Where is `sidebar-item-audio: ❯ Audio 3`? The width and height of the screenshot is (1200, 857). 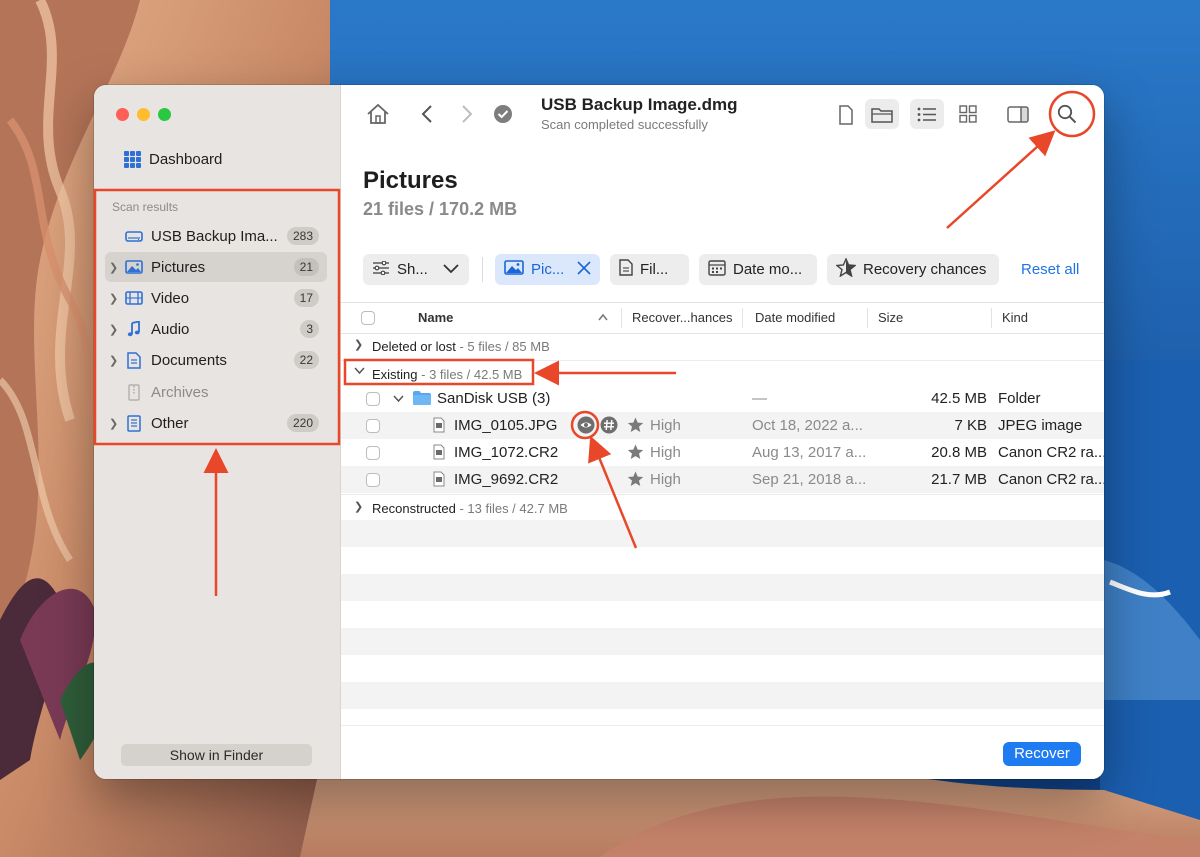
sidebar-item-audio: ❯ Audio 3 is located at coordinates (216, 329).